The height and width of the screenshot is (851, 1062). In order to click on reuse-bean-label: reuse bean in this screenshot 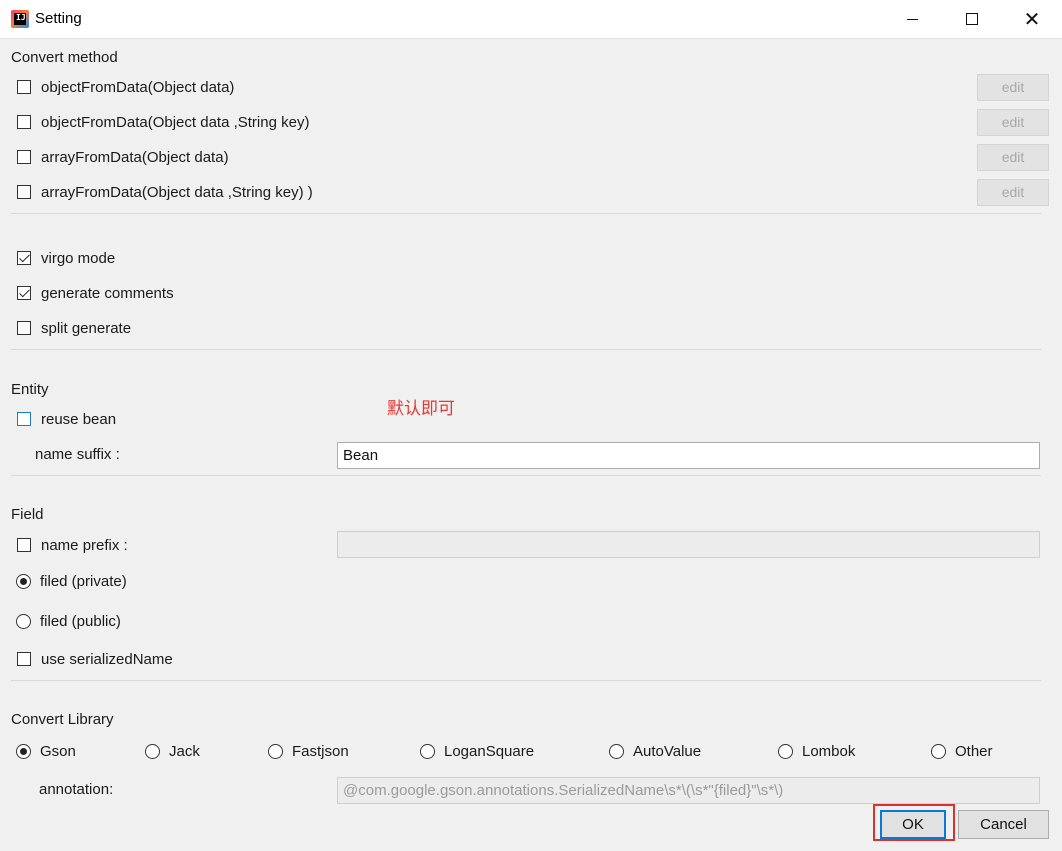, I will do `click(79, 419)`.